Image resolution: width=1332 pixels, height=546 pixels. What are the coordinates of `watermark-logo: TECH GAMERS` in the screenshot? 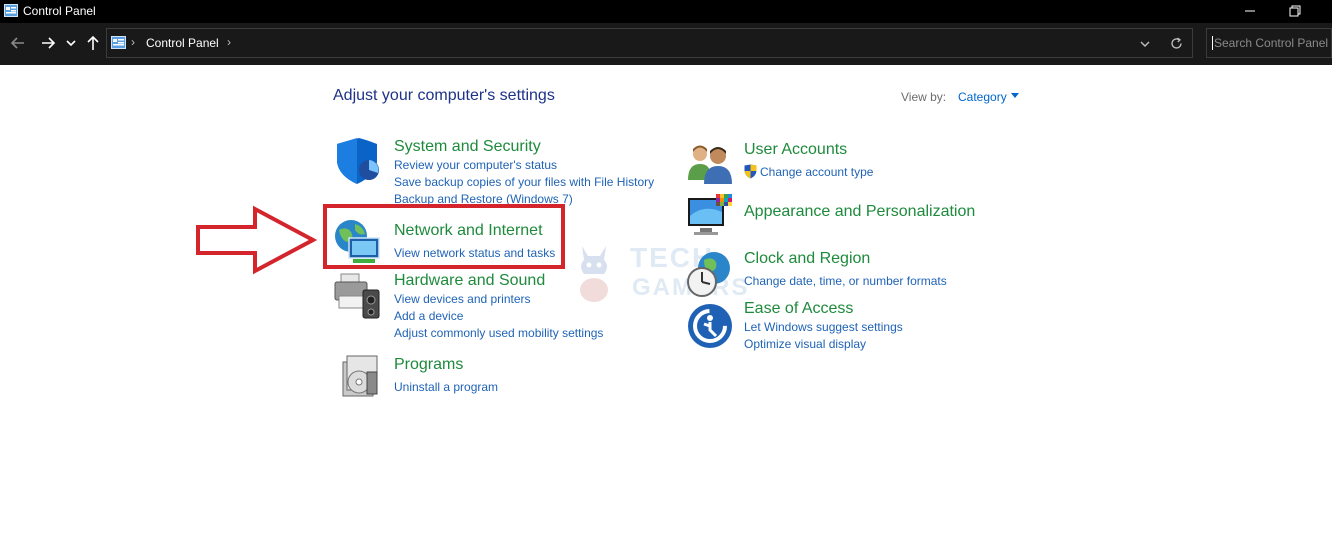 It's located at (669, 273).